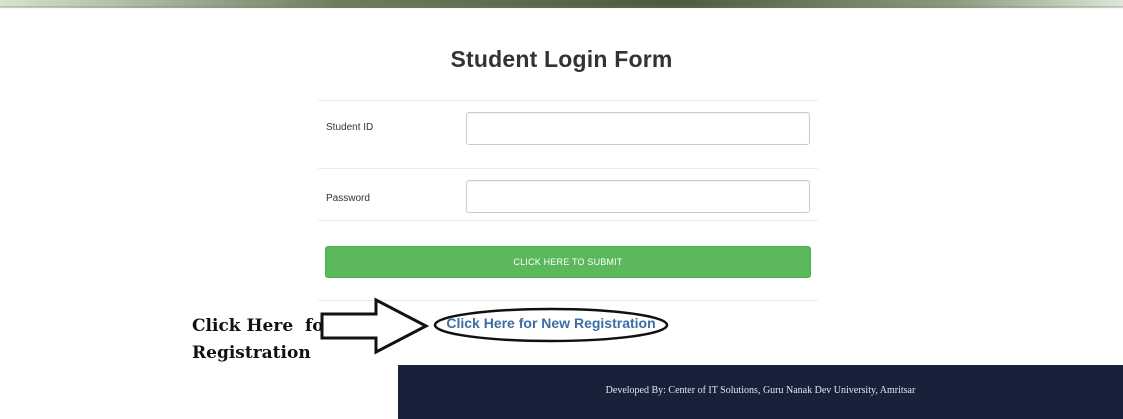 This screenshot has height=419, width=1123. Describe the element at coordinates (348, 198) in the screenshot. I see `password-label: Password` at that location.